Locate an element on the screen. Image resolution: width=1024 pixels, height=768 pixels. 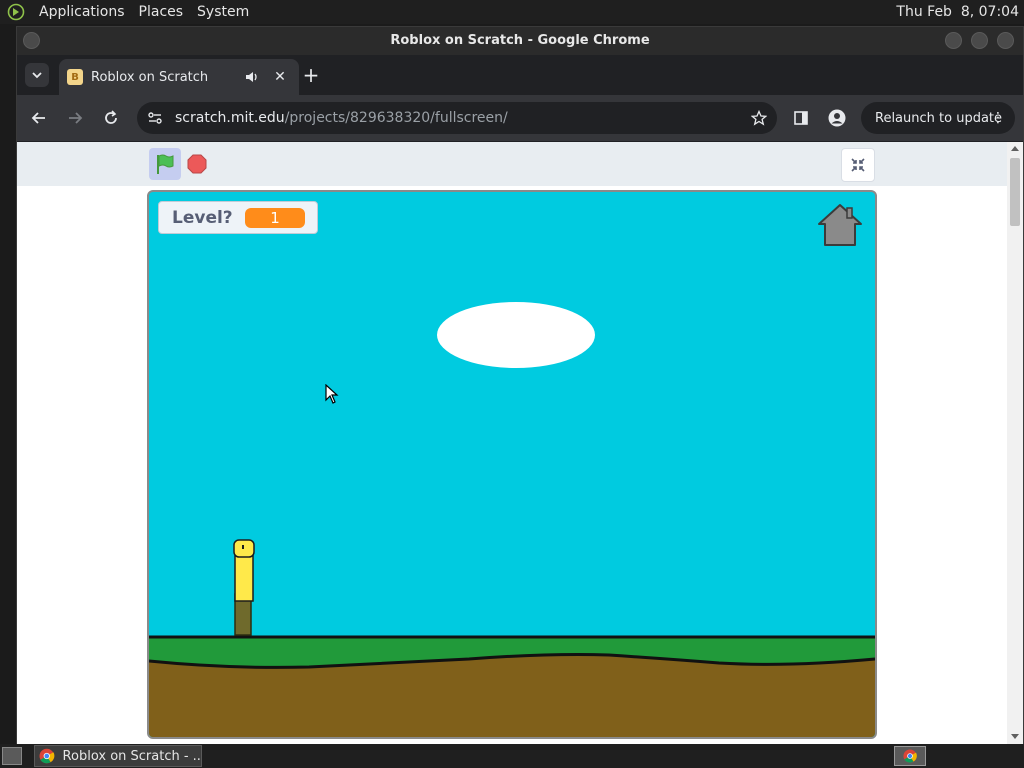
scroll-up-arrow-icon is located at coordinates (1015, 148).